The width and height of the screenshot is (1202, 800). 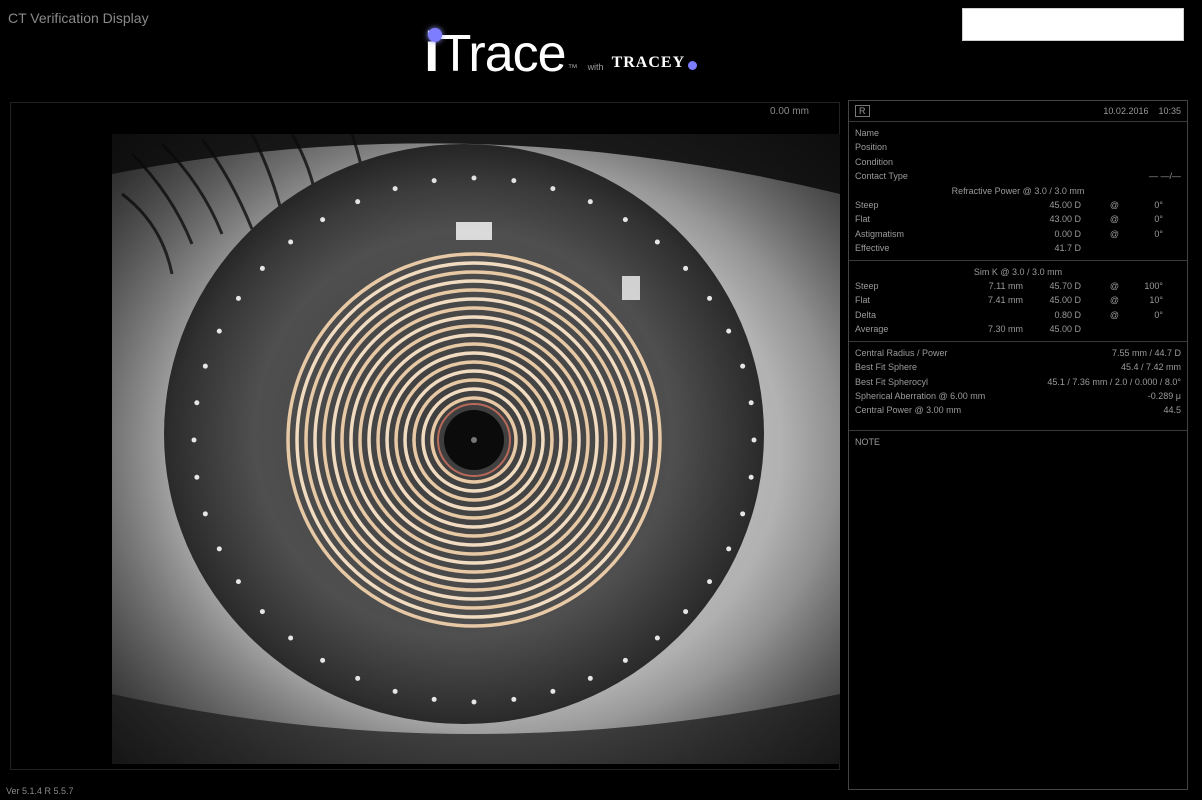 What do you see at coordinates (892, 381) in the screenshot?
I see `panel-cell-k: Best Fit Spherocyl` at bounding box center [892, 381].